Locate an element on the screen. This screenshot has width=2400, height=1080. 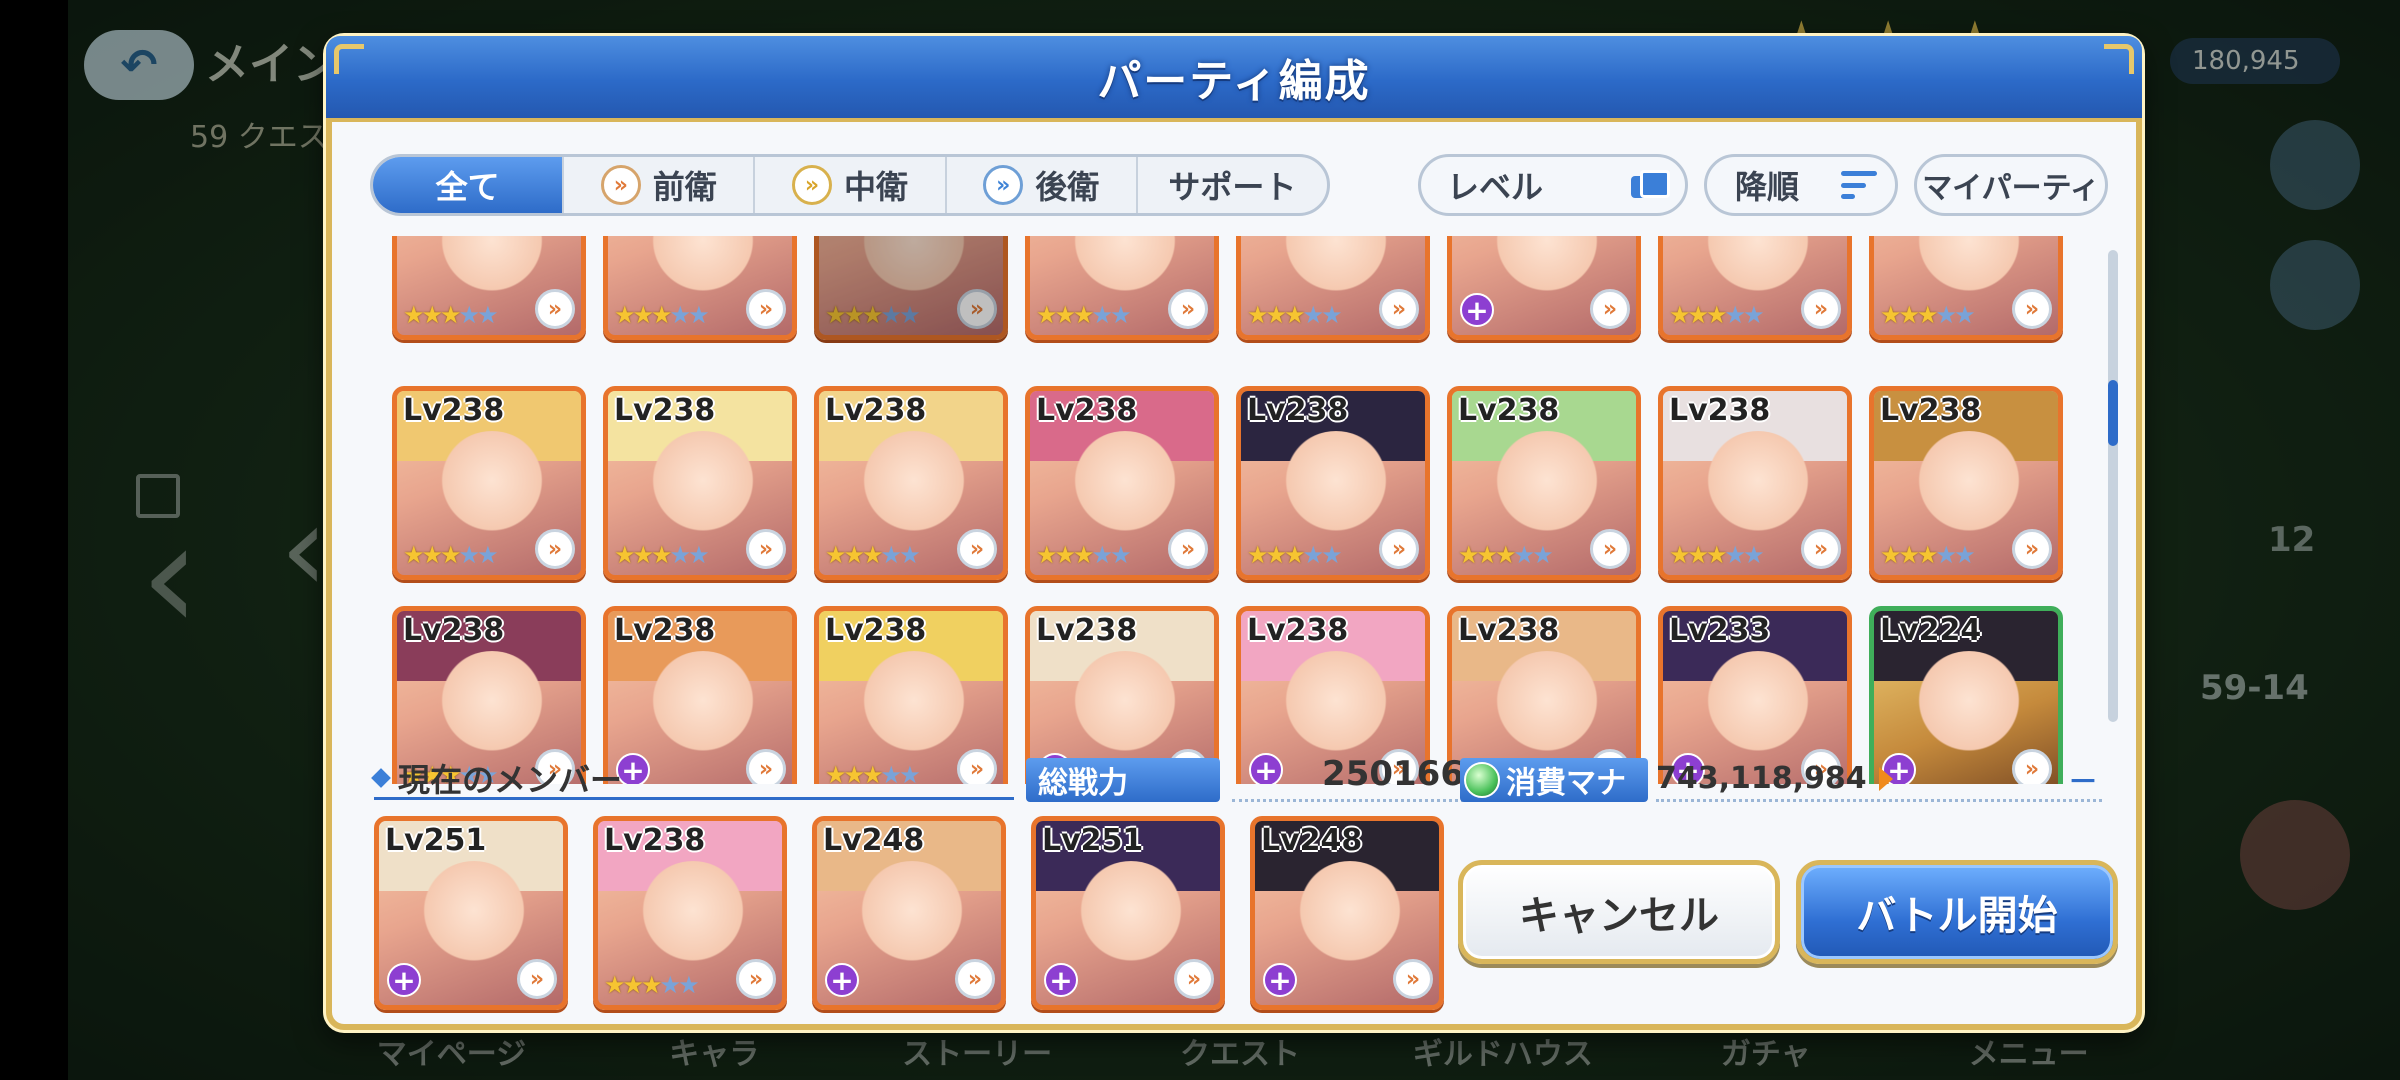
sort-level-label: レベル is located at coordinates (1495, 187).